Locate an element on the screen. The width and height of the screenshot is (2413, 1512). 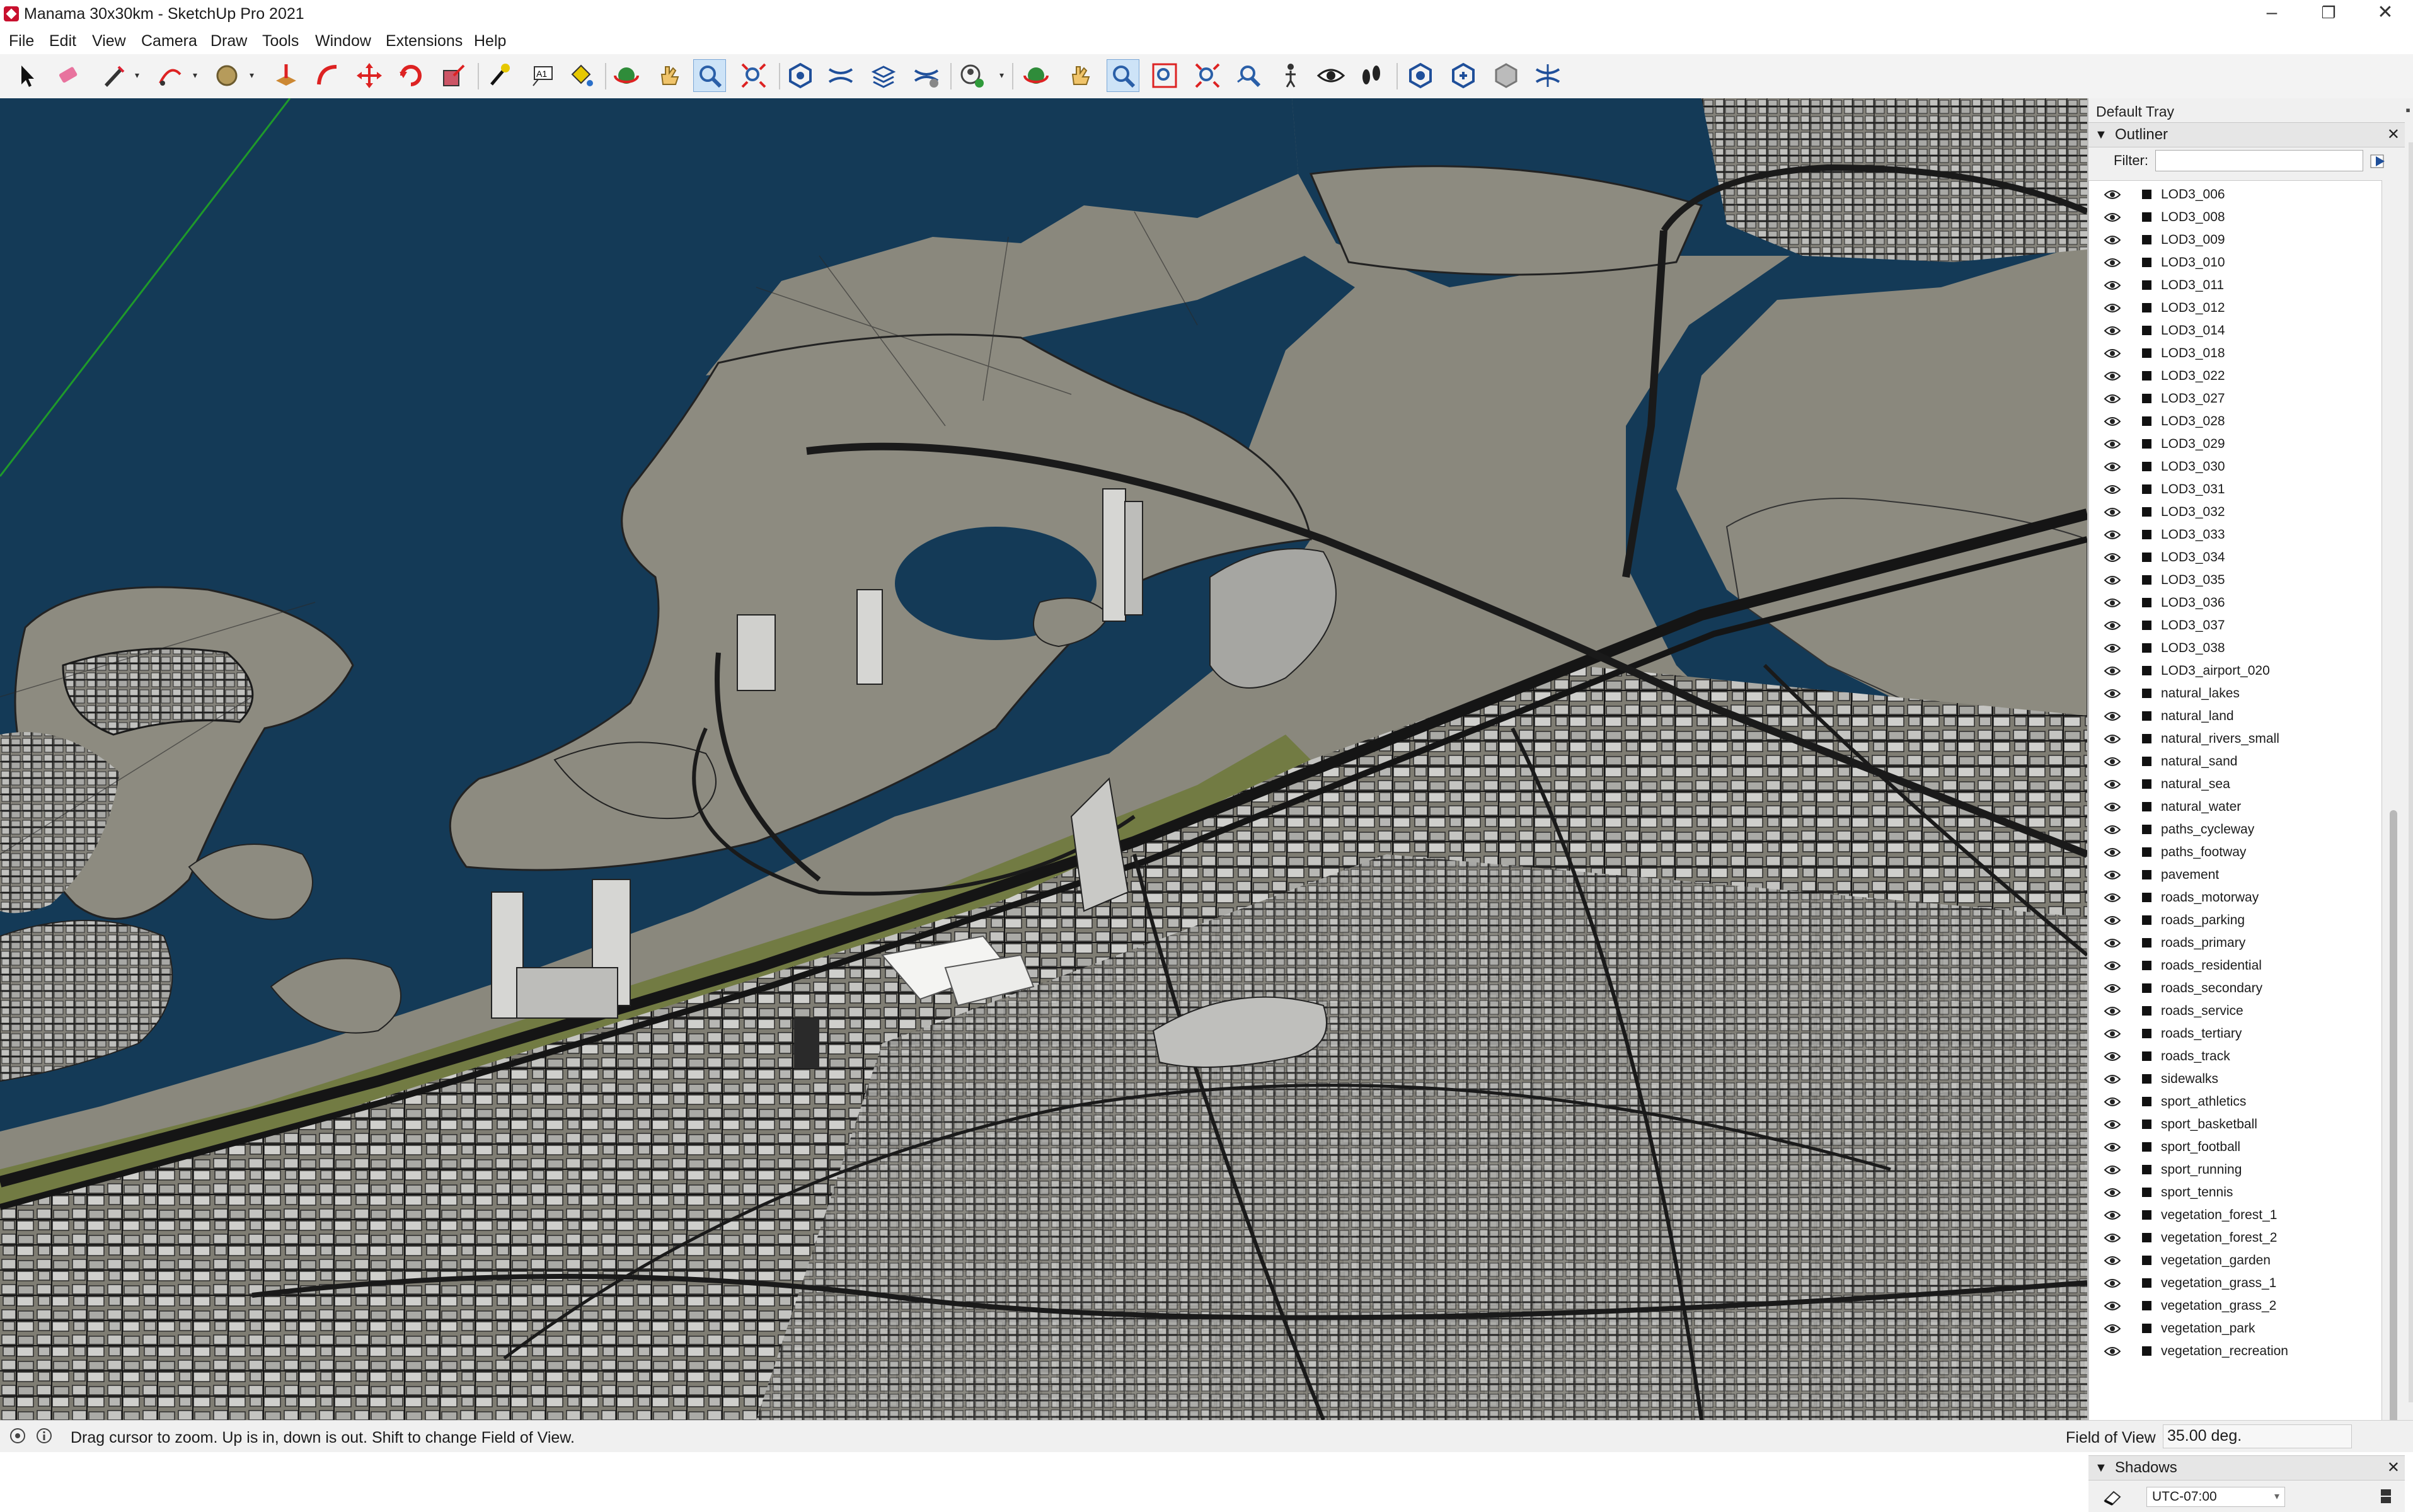
outliner-item: LOD3_034 is located at coordinates (2235, 557).